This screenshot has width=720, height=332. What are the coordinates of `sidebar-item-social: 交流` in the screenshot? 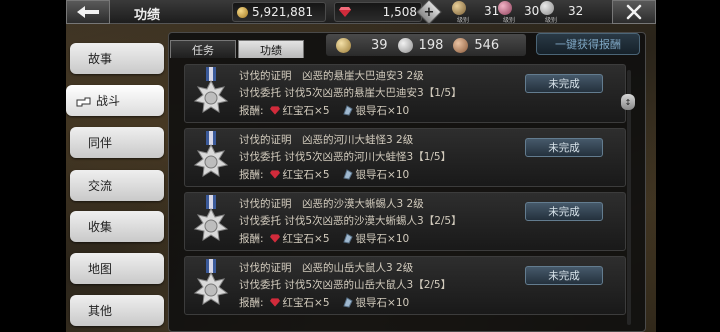 It's located at (117, 185).